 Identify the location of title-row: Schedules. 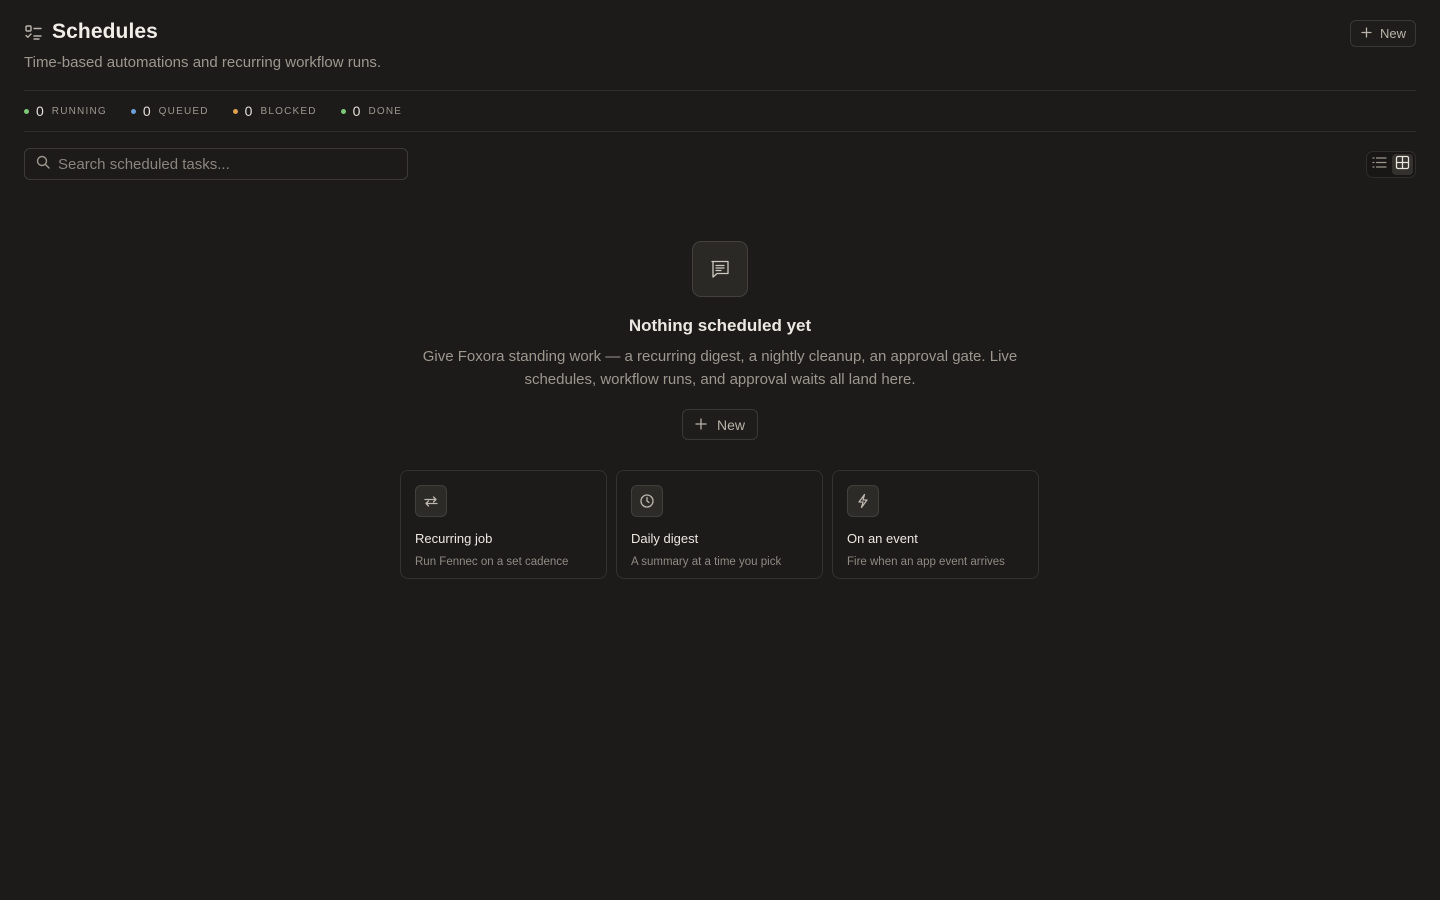
(91, 32).